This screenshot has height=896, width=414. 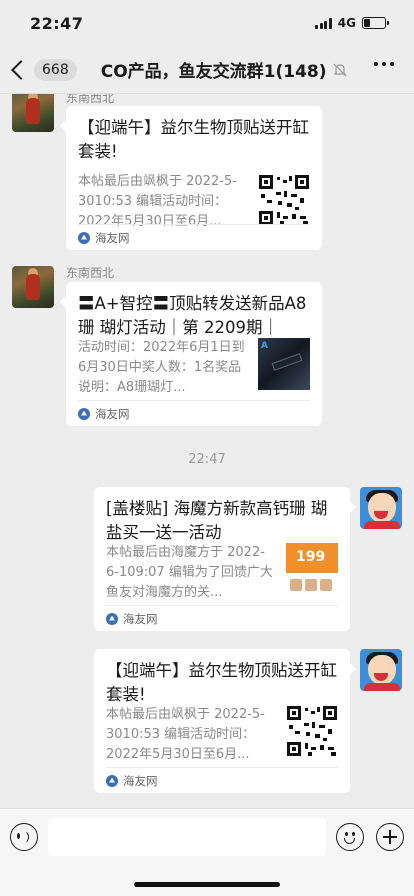 What do you see at coordinates (346, 23) in the screenshot?
I see `network-type: 4G` at bounding box center [346, 23].